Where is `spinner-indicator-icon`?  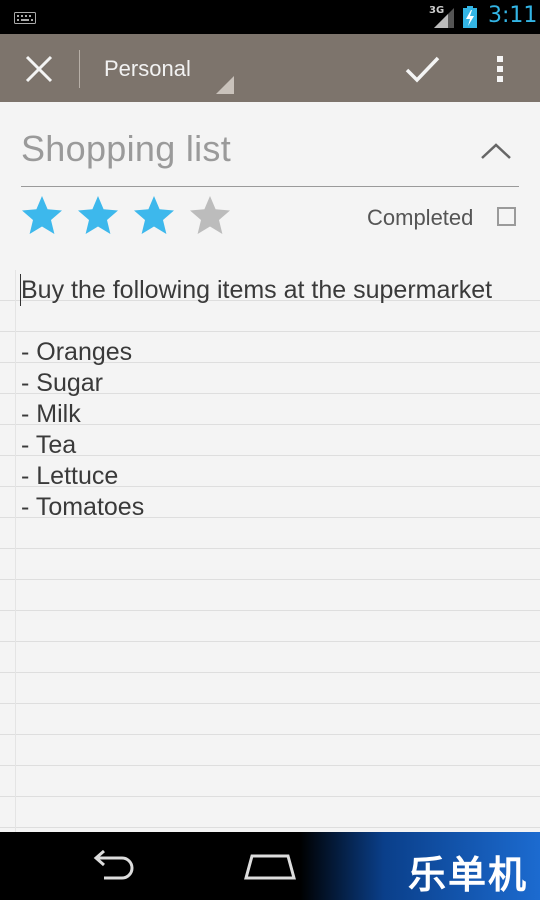
spinner-indicator-icon is located at coordinates (225, 85).